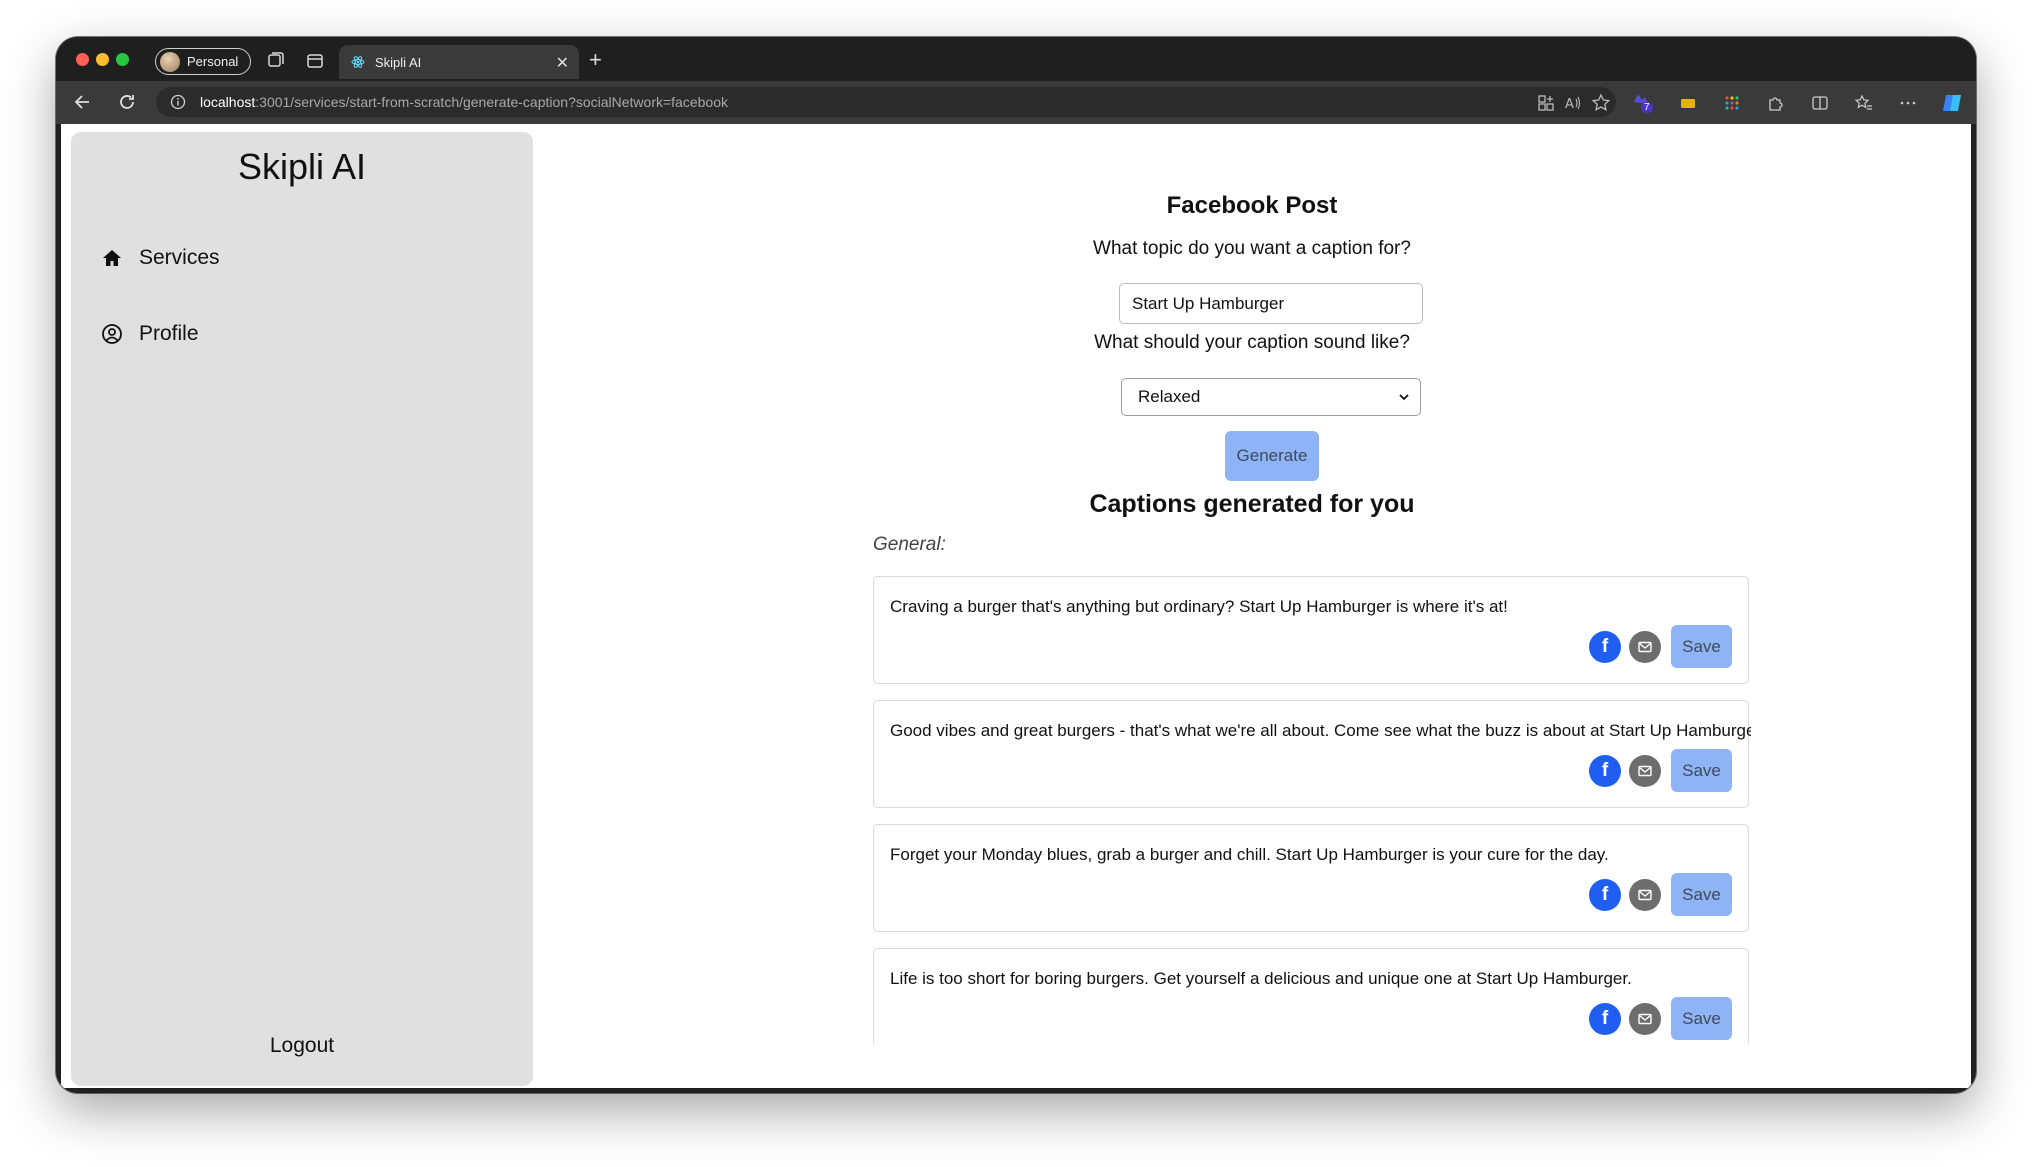  I want to click on close-window-button, so click(82, 59).